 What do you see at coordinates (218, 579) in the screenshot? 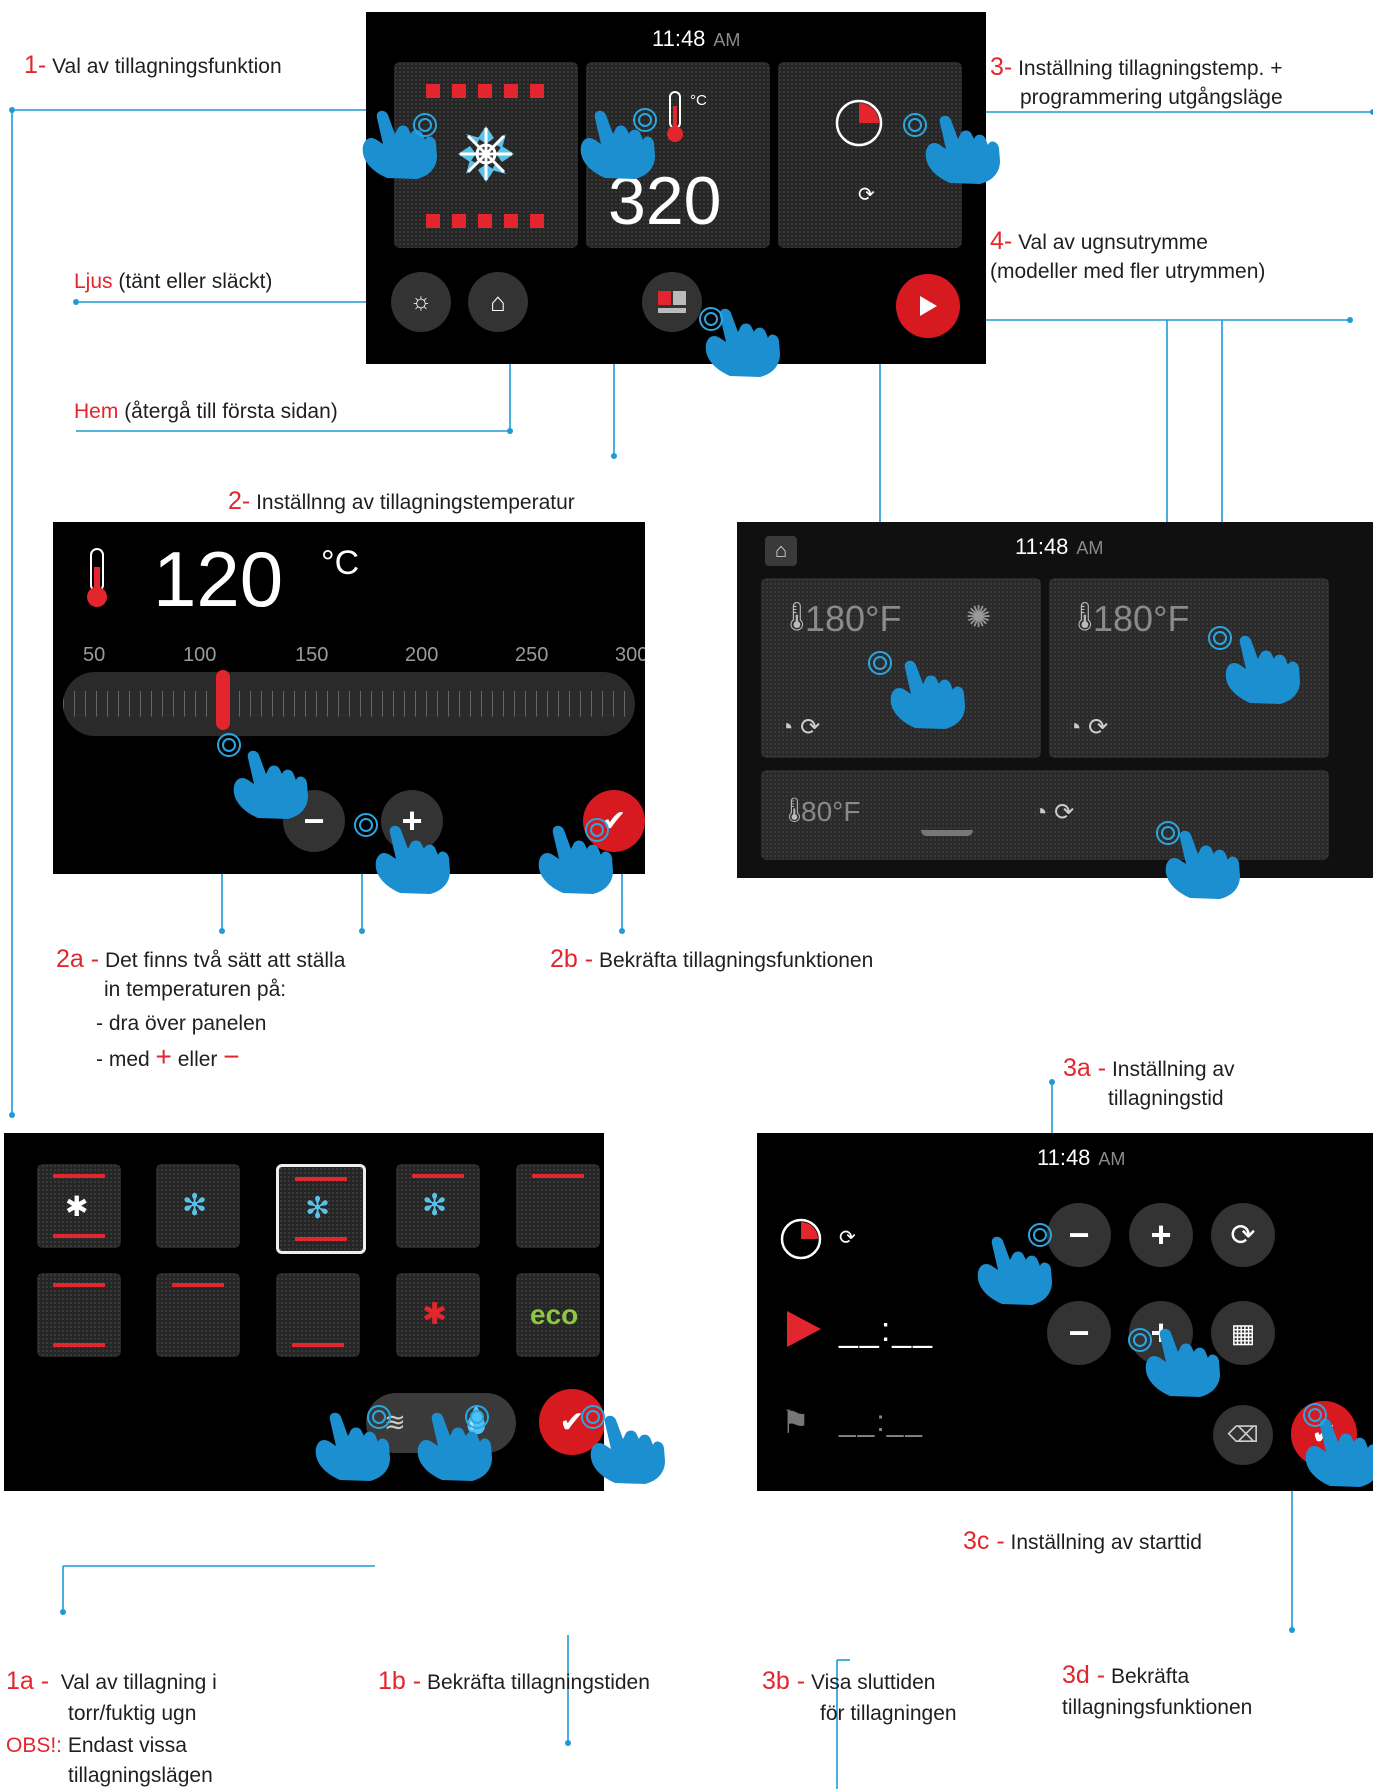
I see `temperature-value: 120` at bounding box center [218, 579].